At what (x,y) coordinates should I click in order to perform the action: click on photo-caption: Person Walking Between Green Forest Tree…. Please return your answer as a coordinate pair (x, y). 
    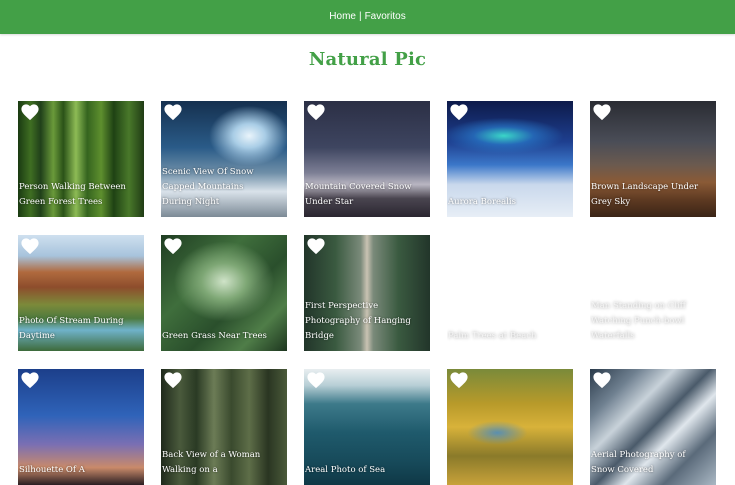
    Looking at the image, I should click on (72, 194).